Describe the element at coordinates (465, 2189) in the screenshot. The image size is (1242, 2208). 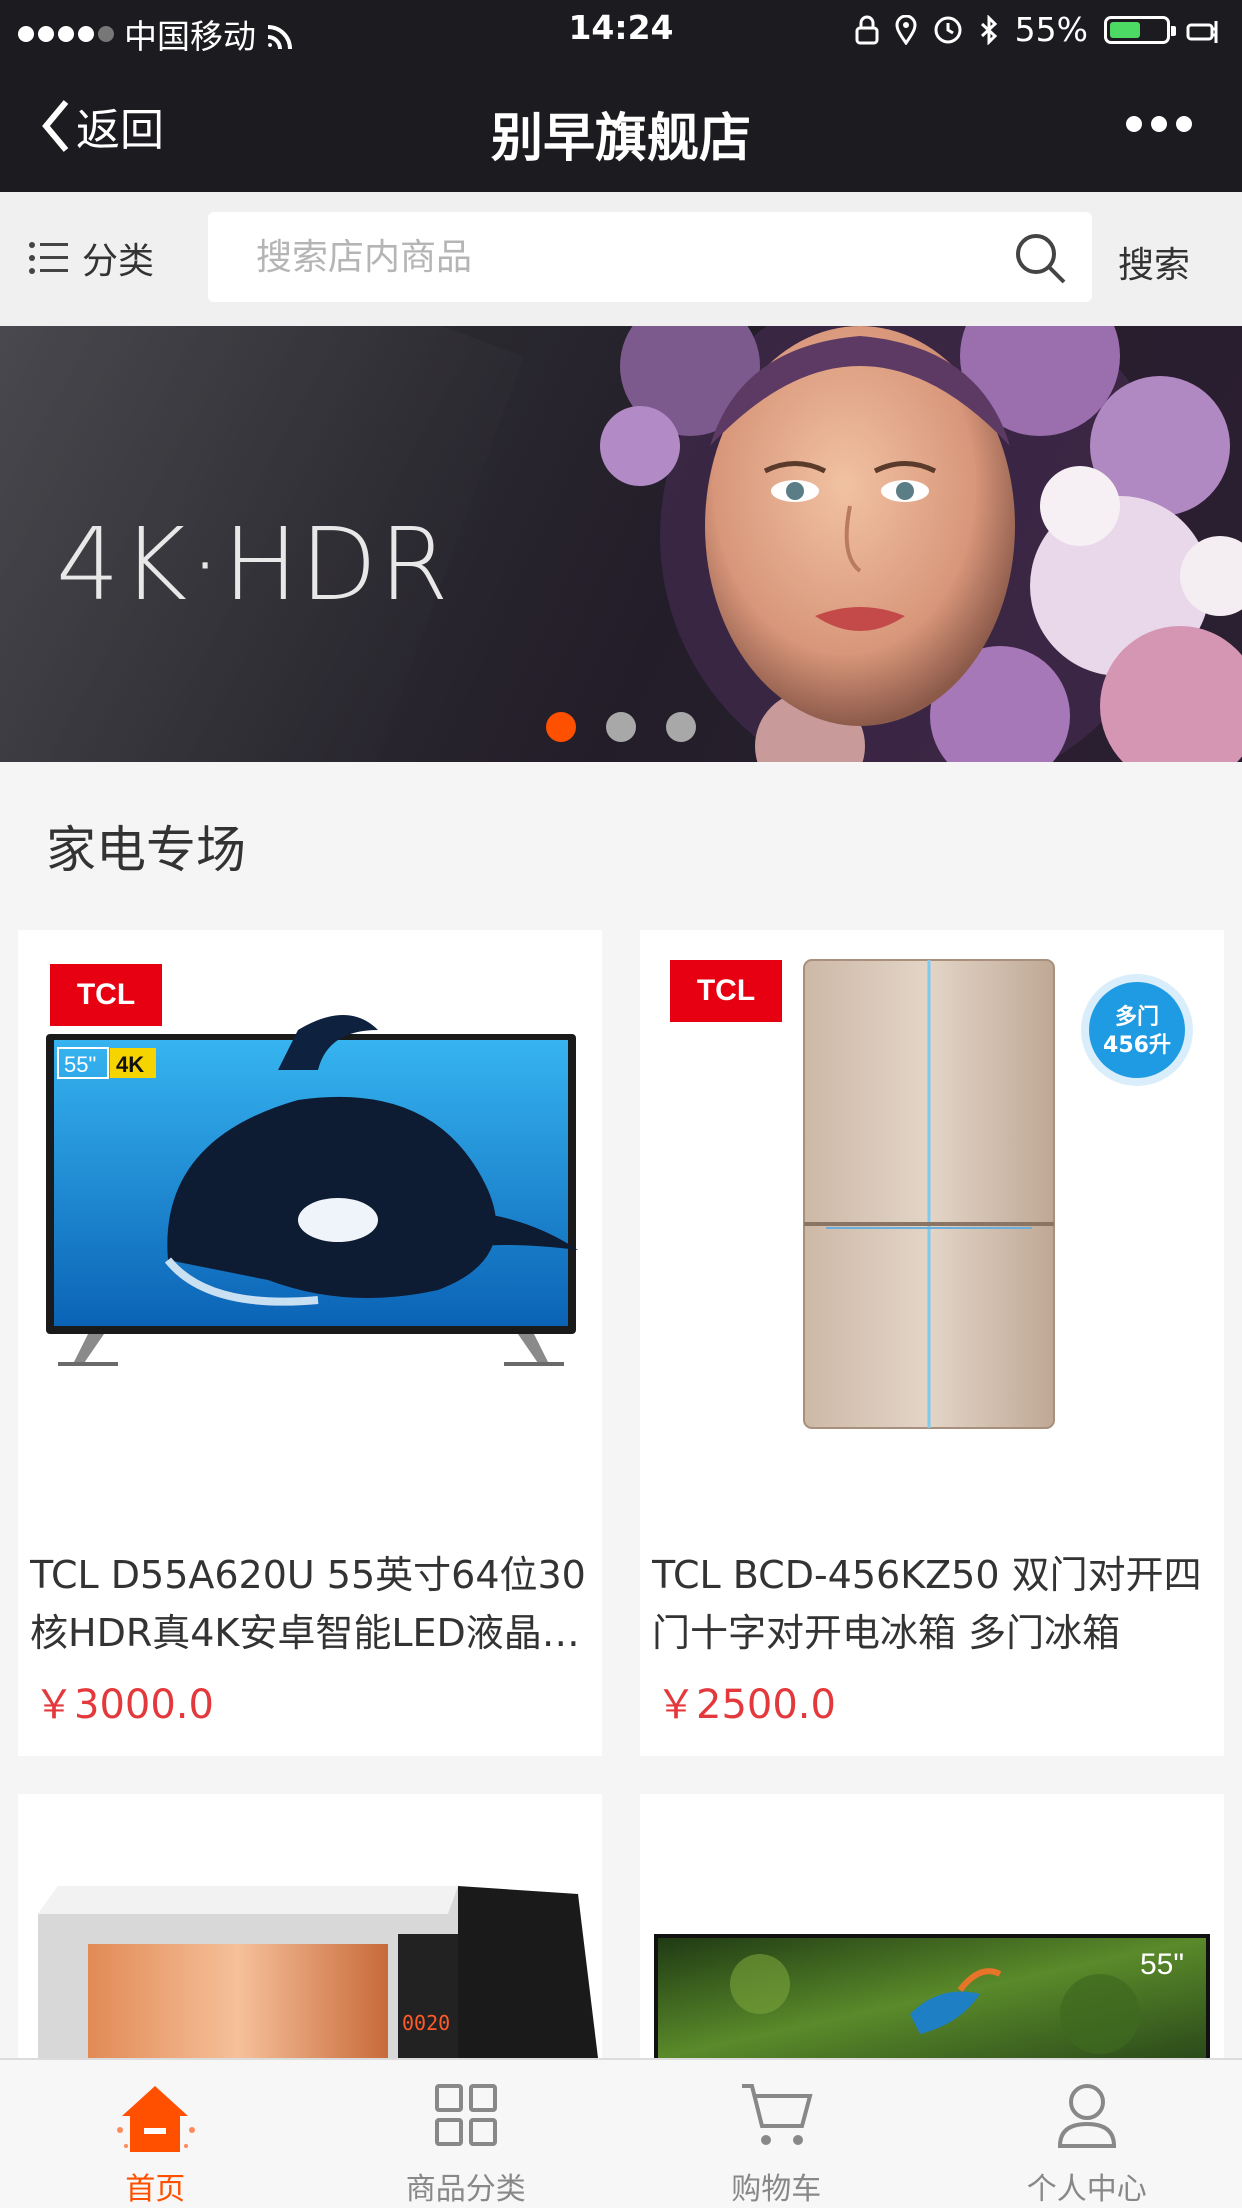
I see `tab-label: 商品分类` at that location.